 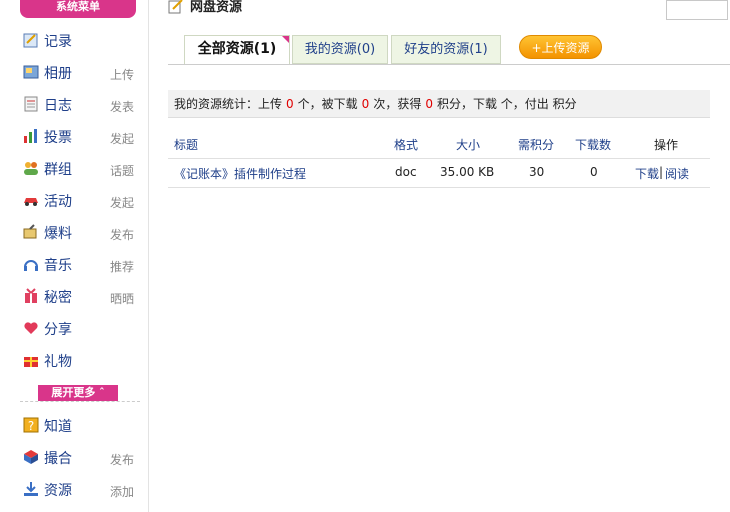 I want to click on sidebar-item-album: 相册 上传, so click(x=81, y=72).